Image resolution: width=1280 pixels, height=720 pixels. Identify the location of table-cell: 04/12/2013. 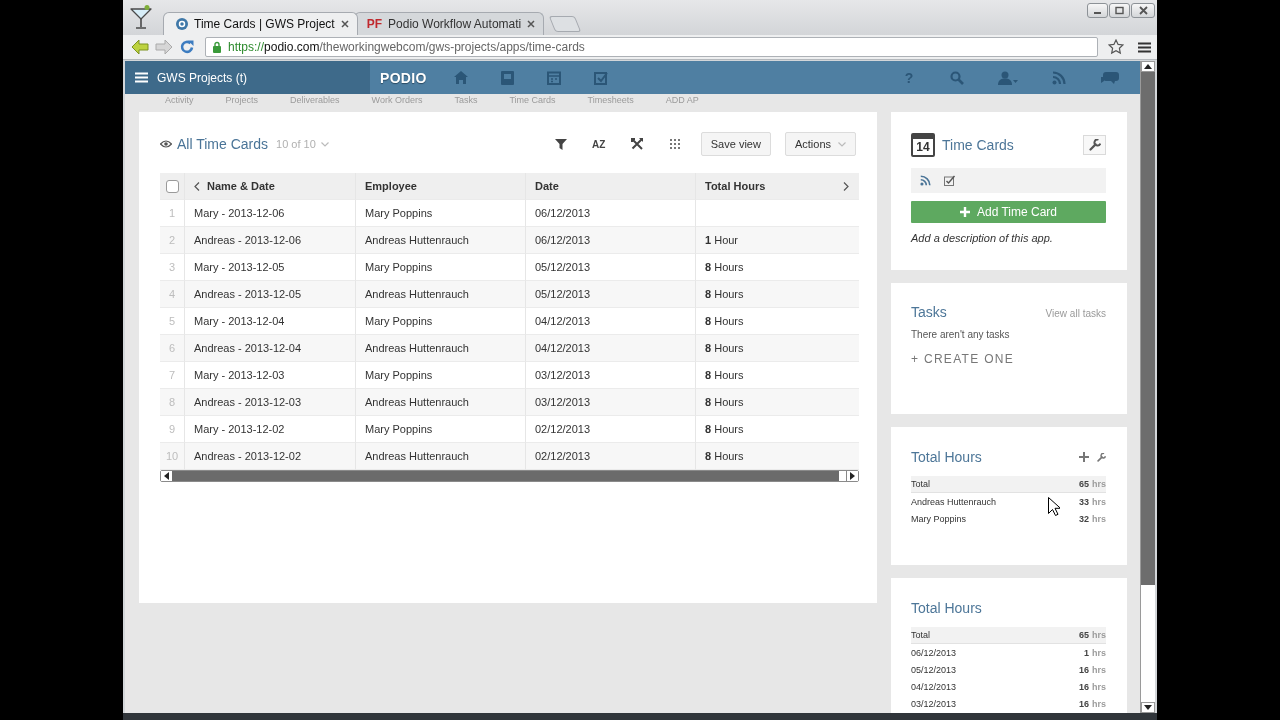
(611, 348).